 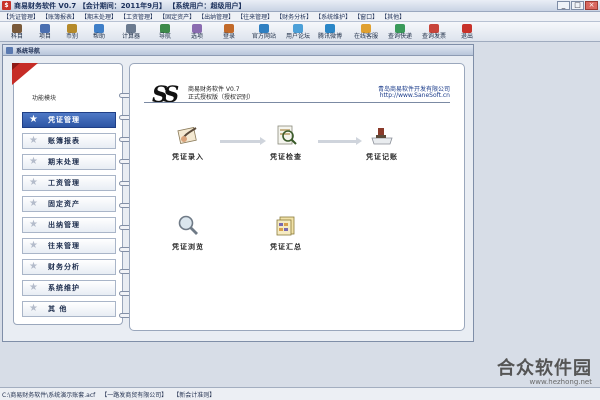 What do you see at coordinates (63, 246) in the screenshot?
I see `module-button-label: 往来管理` at bounding box center [63, 246].